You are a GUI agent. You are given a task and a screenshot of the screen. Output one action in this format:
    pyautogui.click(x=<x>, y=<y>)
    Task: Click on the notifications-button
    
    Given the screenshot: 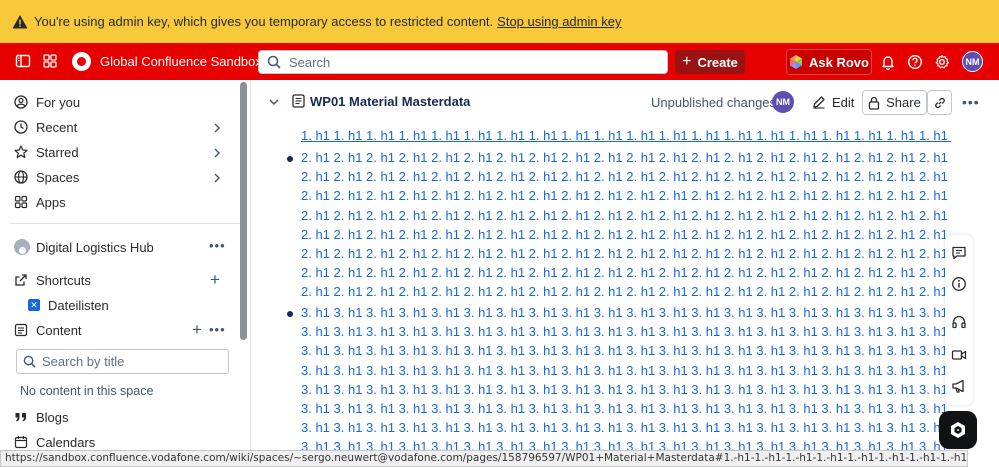 What is the action you would take?
    pyautogui.click(x=888, y=62)
    